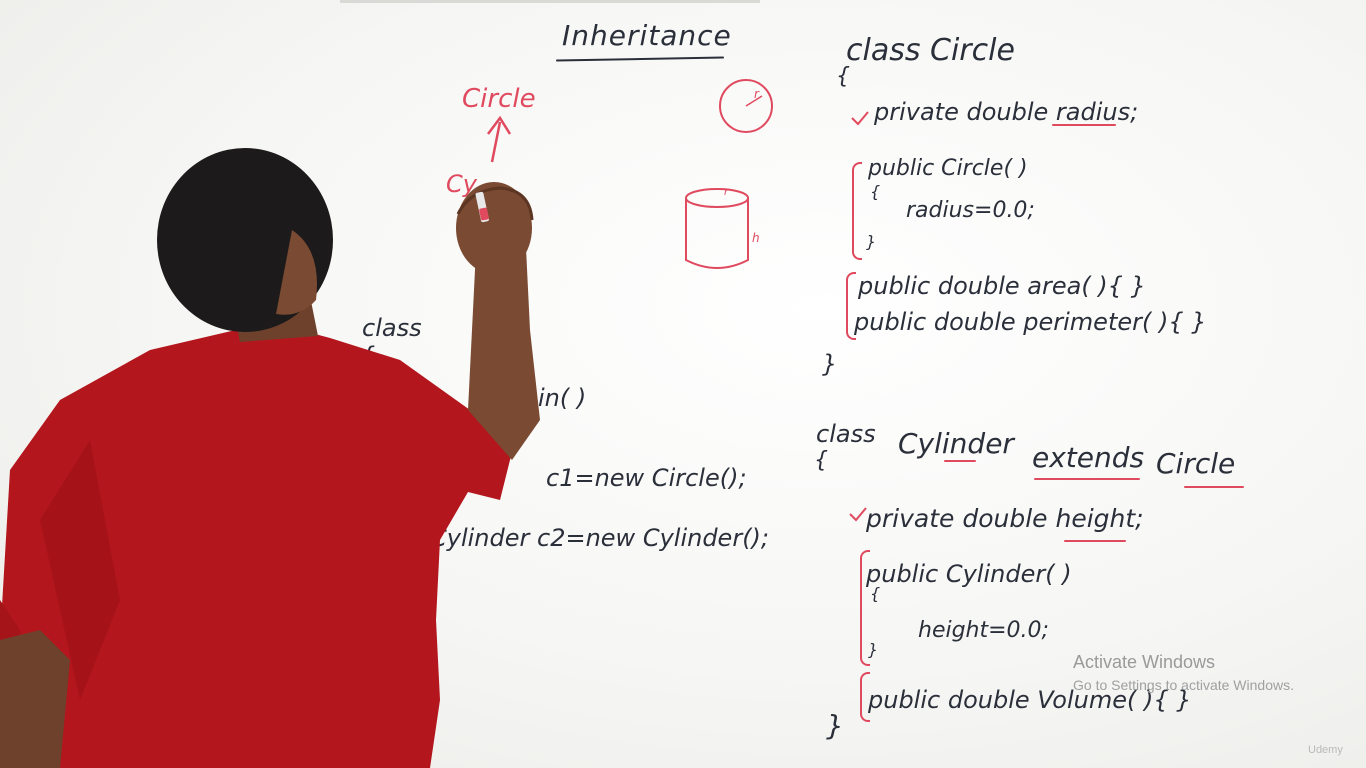 The image size is (1366, 768). I want to click on left-forearm, so click(35, 699).